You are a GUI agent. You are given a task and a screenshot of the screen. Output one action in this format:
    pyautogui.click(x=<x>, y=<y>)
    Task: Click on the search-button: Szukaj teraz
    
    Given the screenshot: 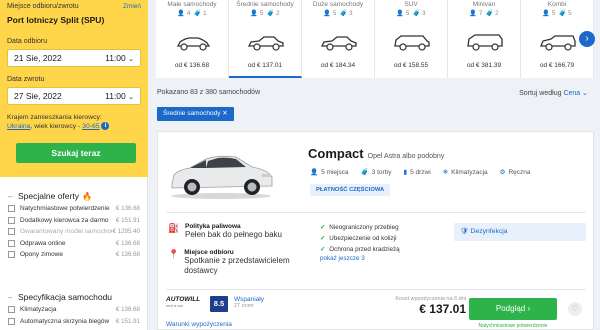 What is the action you would take?
    pyautogui.click(x=76, y=153)
    